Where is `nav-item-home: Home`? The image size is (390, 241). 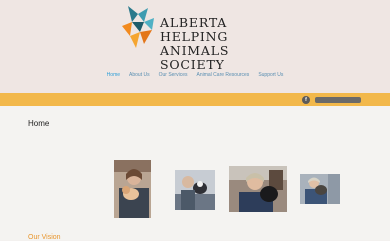 nav-item-home: Home is located at coordinates (113, 77).